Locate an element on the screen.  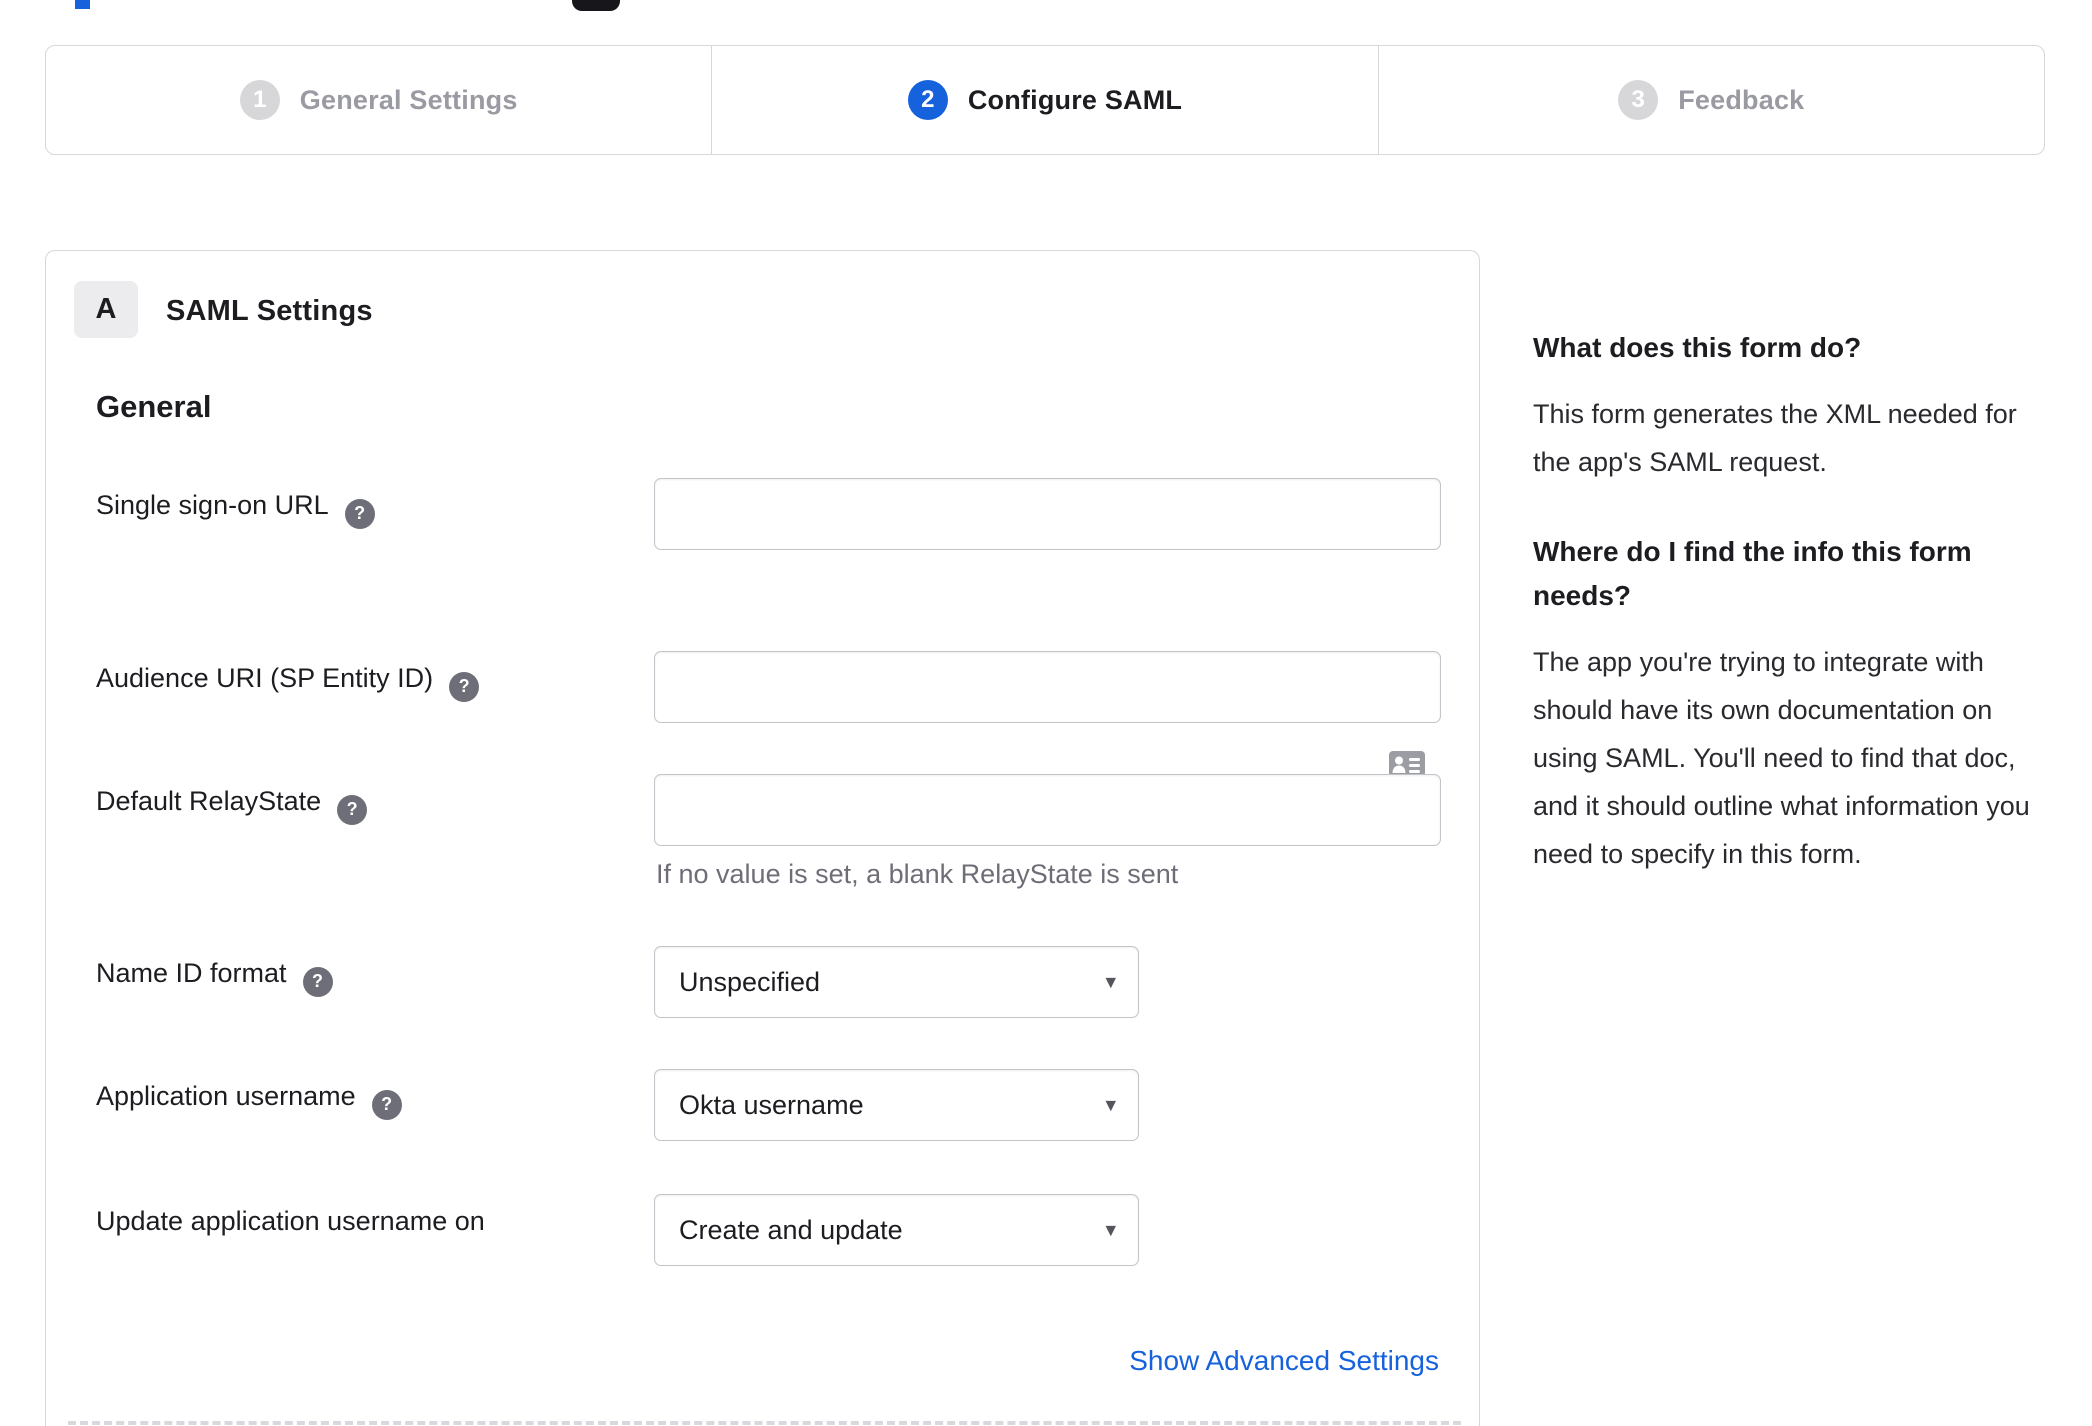
app-username-label-text: Application username is located at coordinates (226, 1096).